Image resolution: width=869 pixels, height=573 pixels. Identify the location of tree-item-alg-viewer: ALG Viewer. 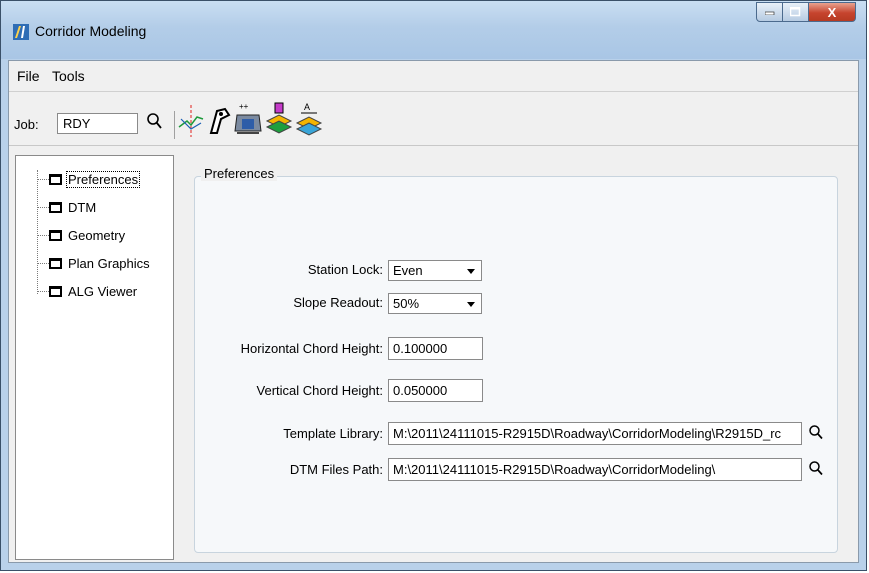
(88, 291).